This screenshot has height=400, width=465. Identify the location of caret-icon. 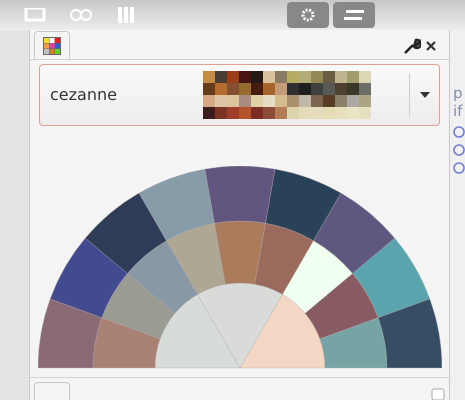
(425, 95).